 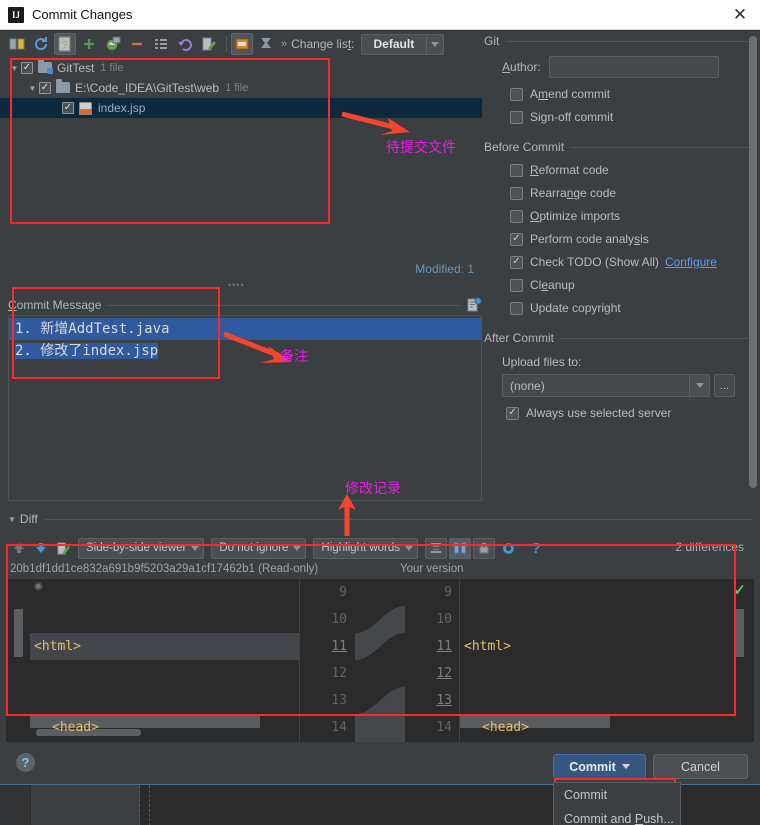 I want to click on remove-icon, so click(x=137, y=44).